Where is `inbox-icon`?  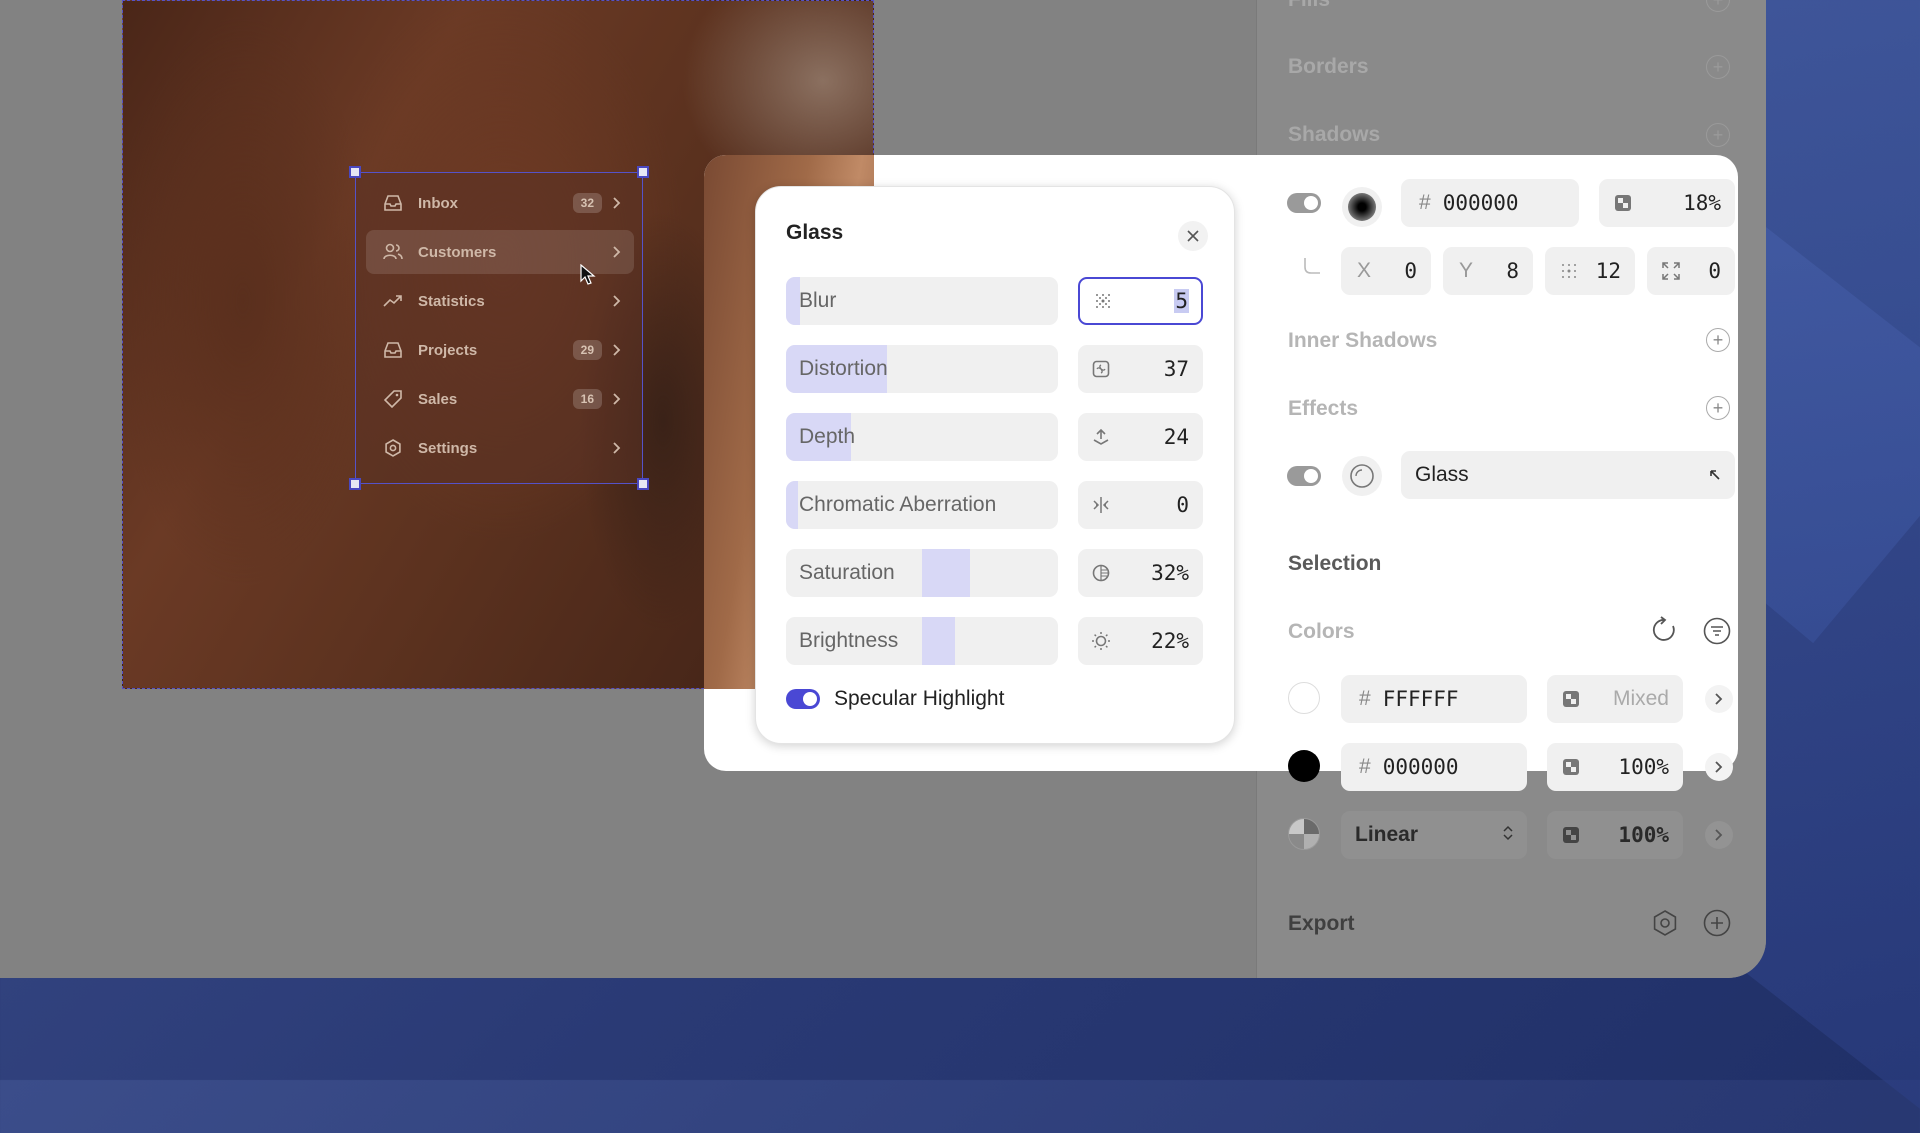
inbox-icon is located at coordinates (393, 350).